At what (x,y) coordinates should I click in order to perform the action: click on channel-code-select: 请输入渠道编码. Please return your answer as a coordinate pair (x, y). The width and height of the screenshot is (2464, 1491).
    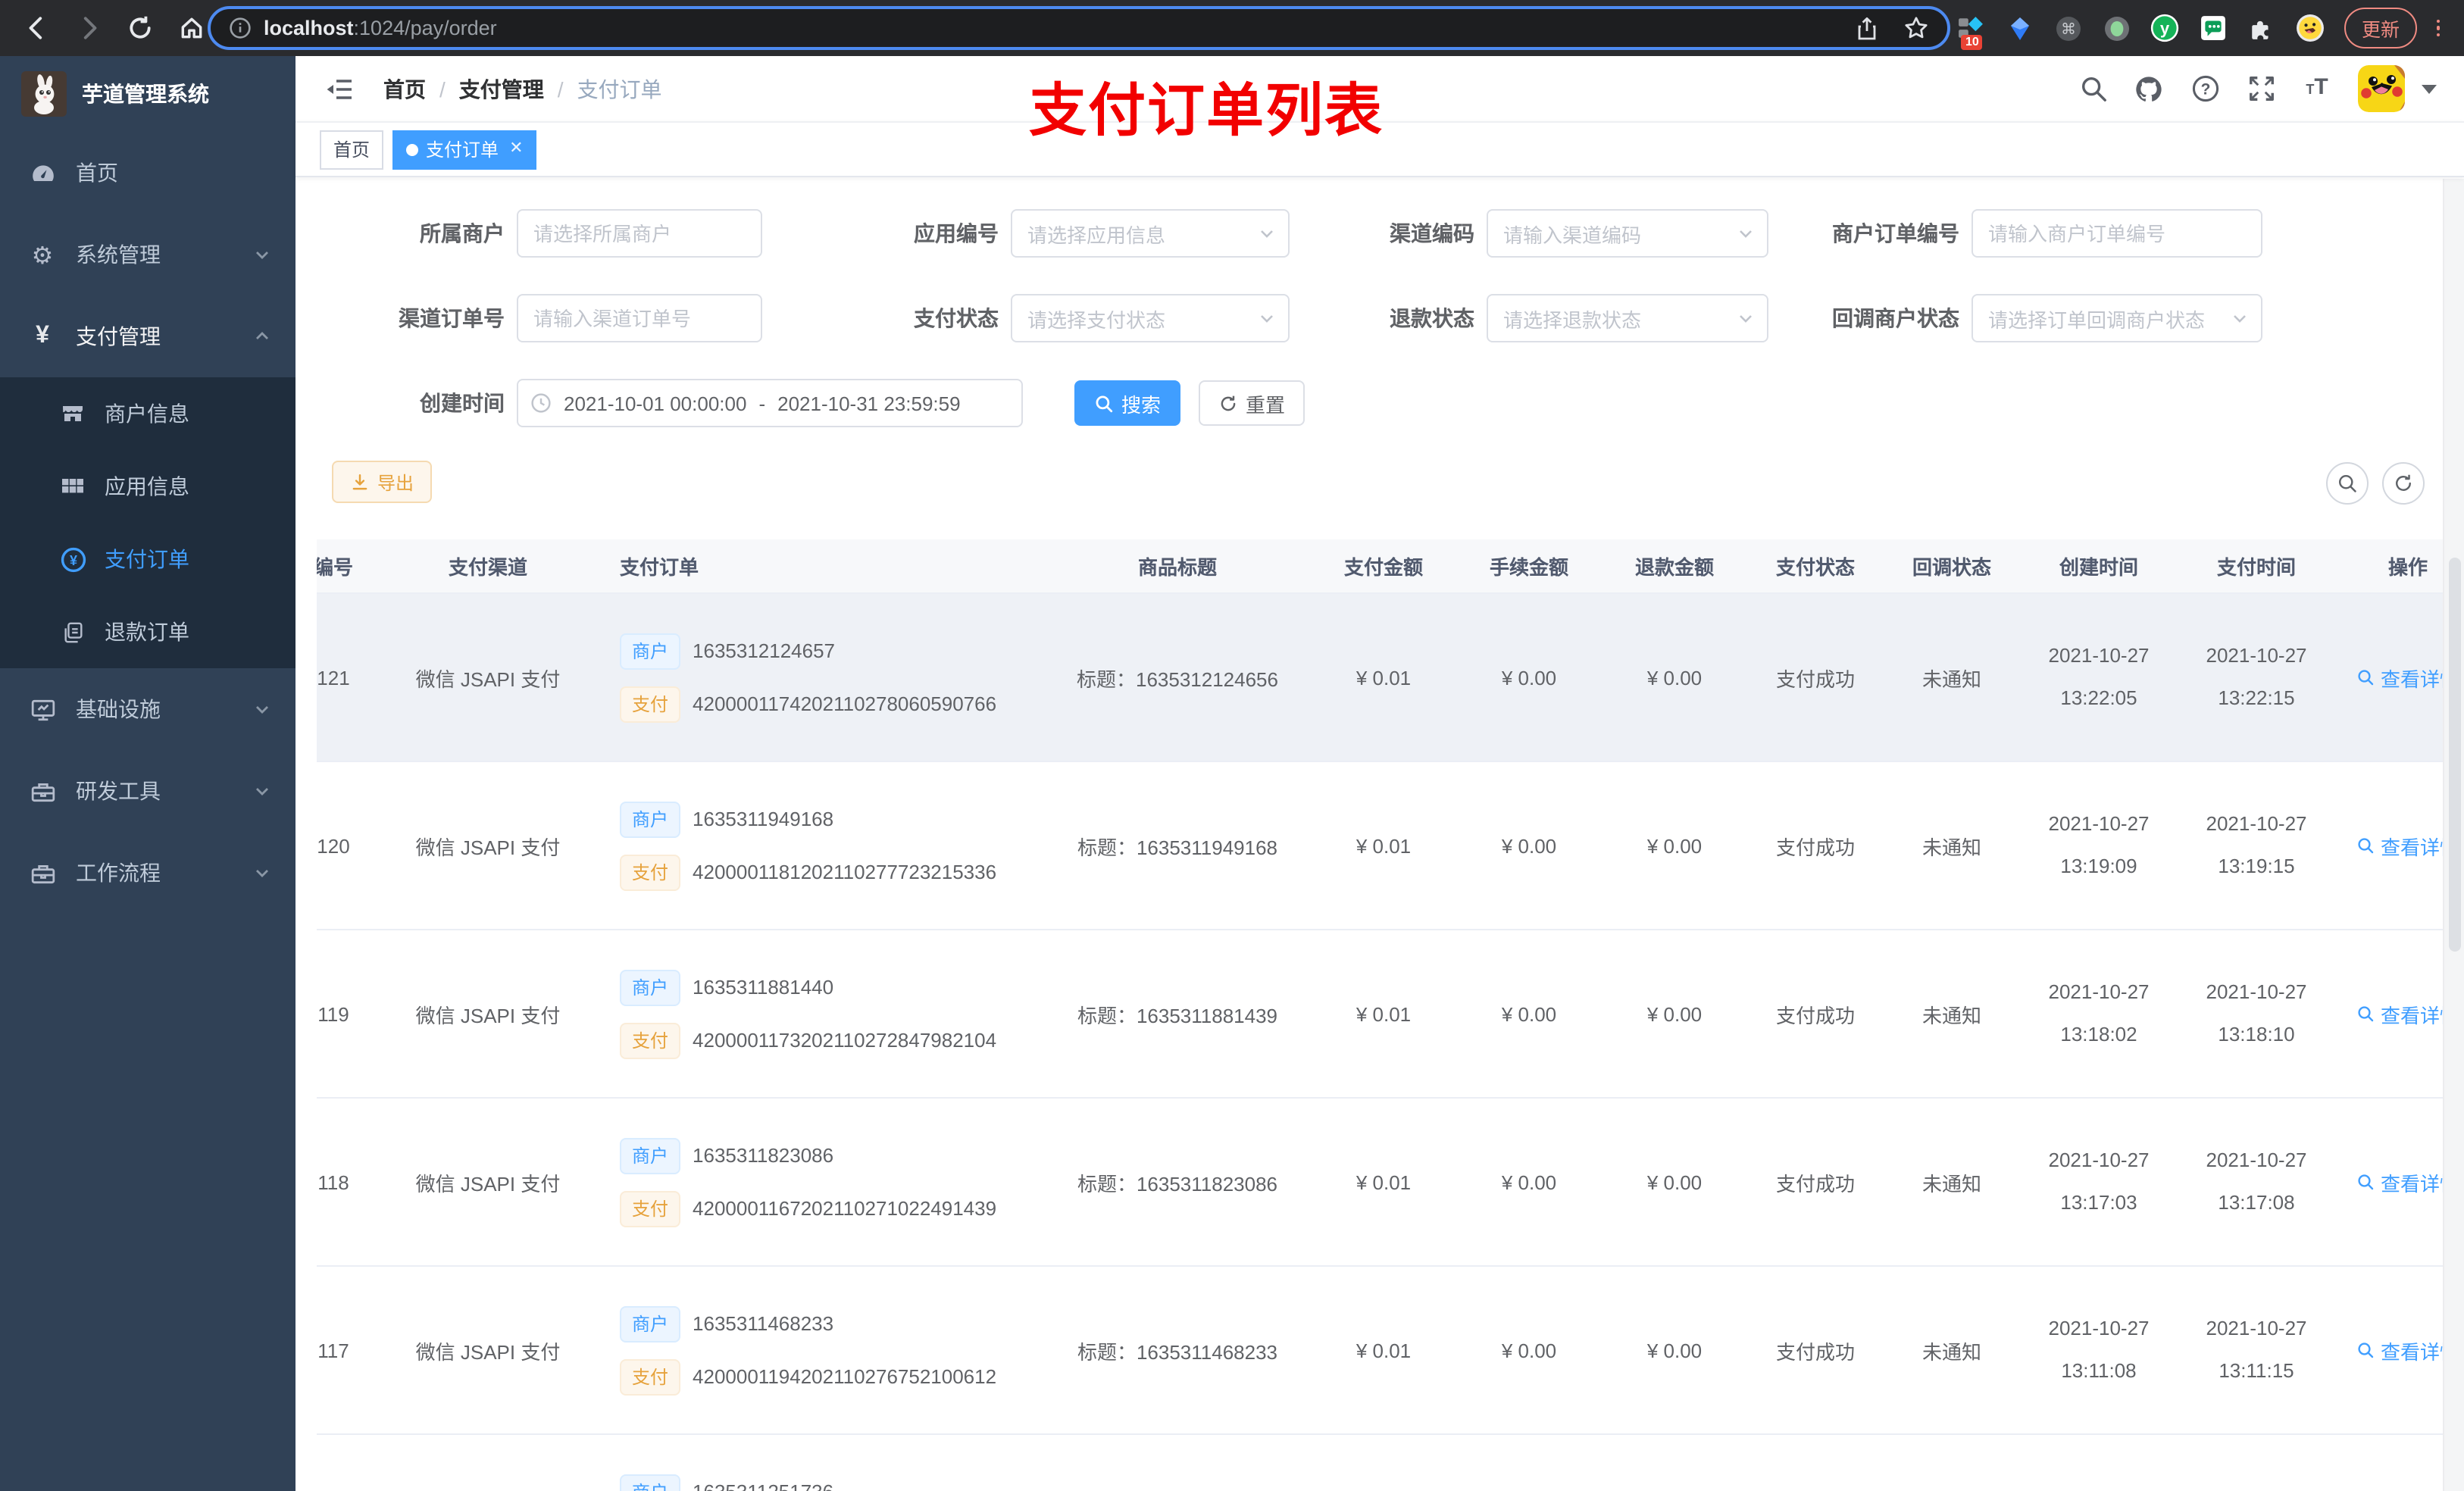
    Looking at the image, I should click on (1627, 233).